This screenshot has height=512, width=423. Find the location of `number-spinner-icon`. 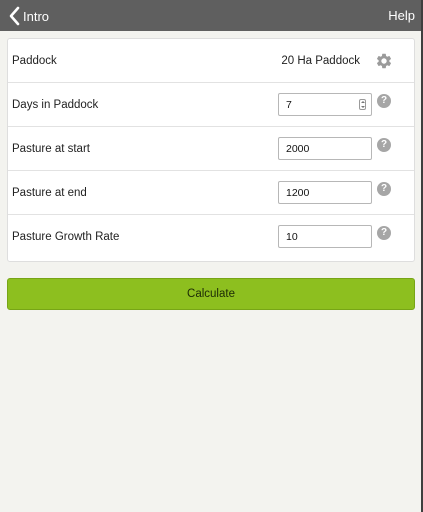

number-spinner-icon is located at coordinates (362, 104).